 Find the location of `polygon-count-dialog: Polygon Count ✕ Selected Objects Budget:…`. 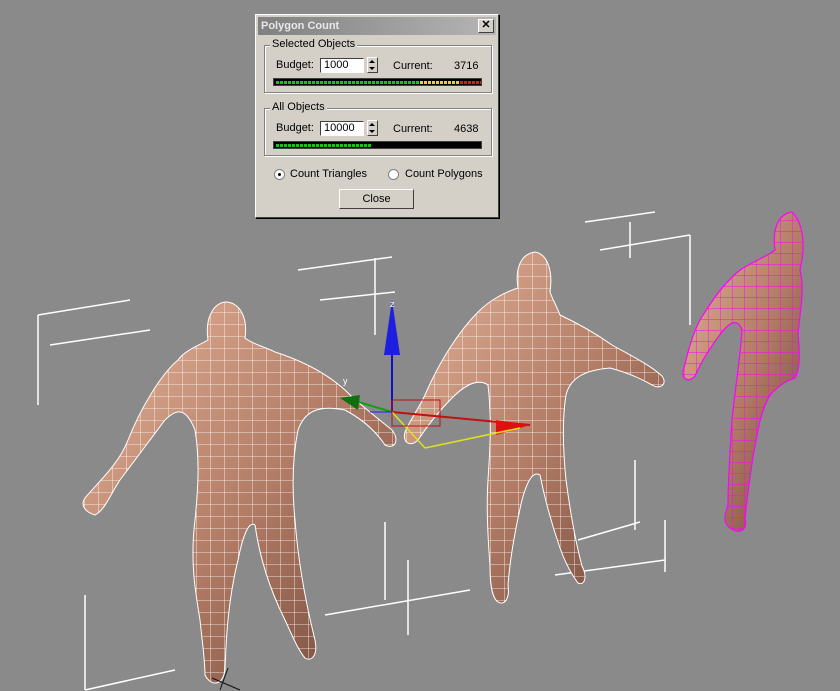

polygon-count-dialog: Polygon Count ✕ Selected Objects Budget:… is located at coordinates (377, 116).